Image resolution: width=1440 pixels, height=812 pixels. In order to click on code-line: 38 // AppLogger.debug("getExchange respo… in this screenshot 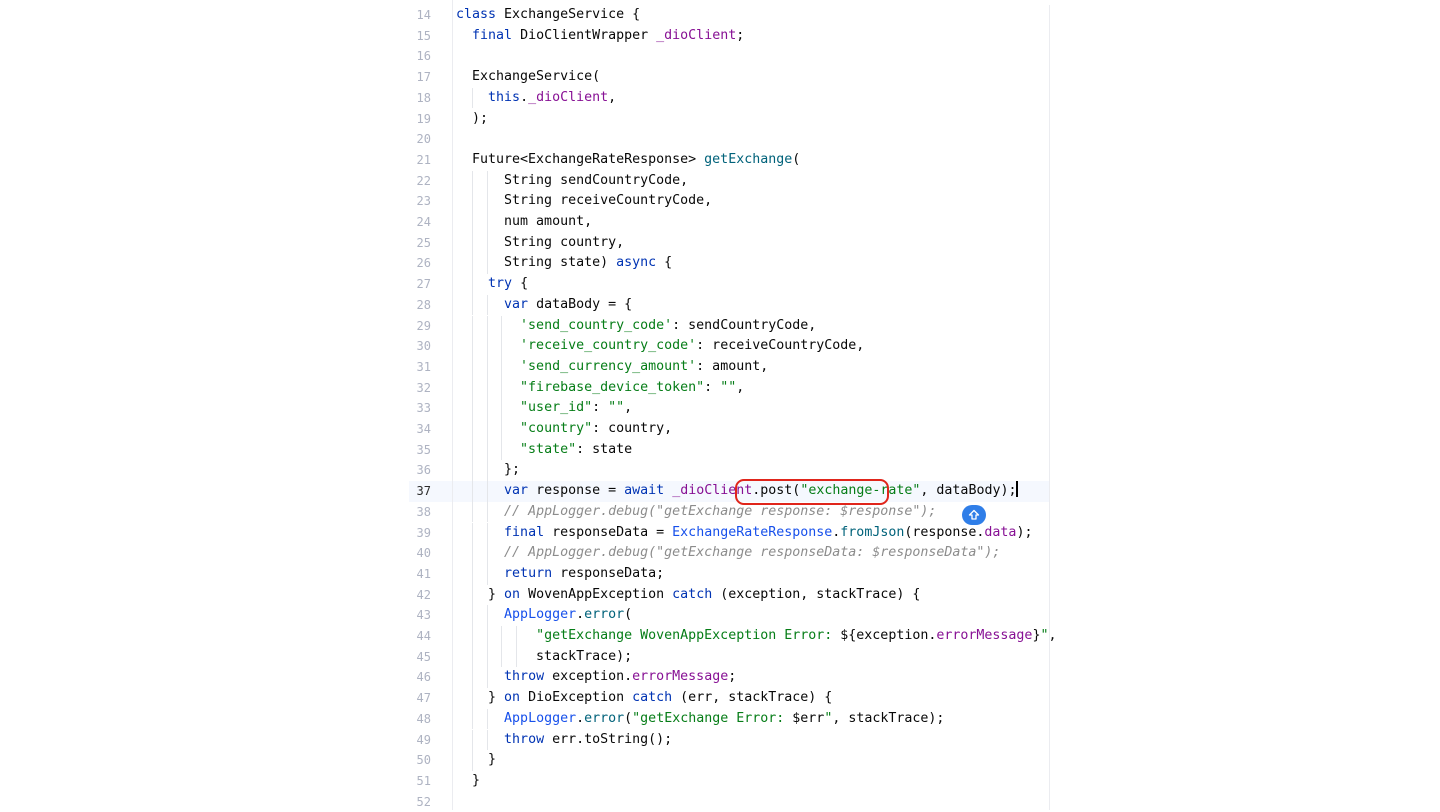, I will do `click(729, 512)`.